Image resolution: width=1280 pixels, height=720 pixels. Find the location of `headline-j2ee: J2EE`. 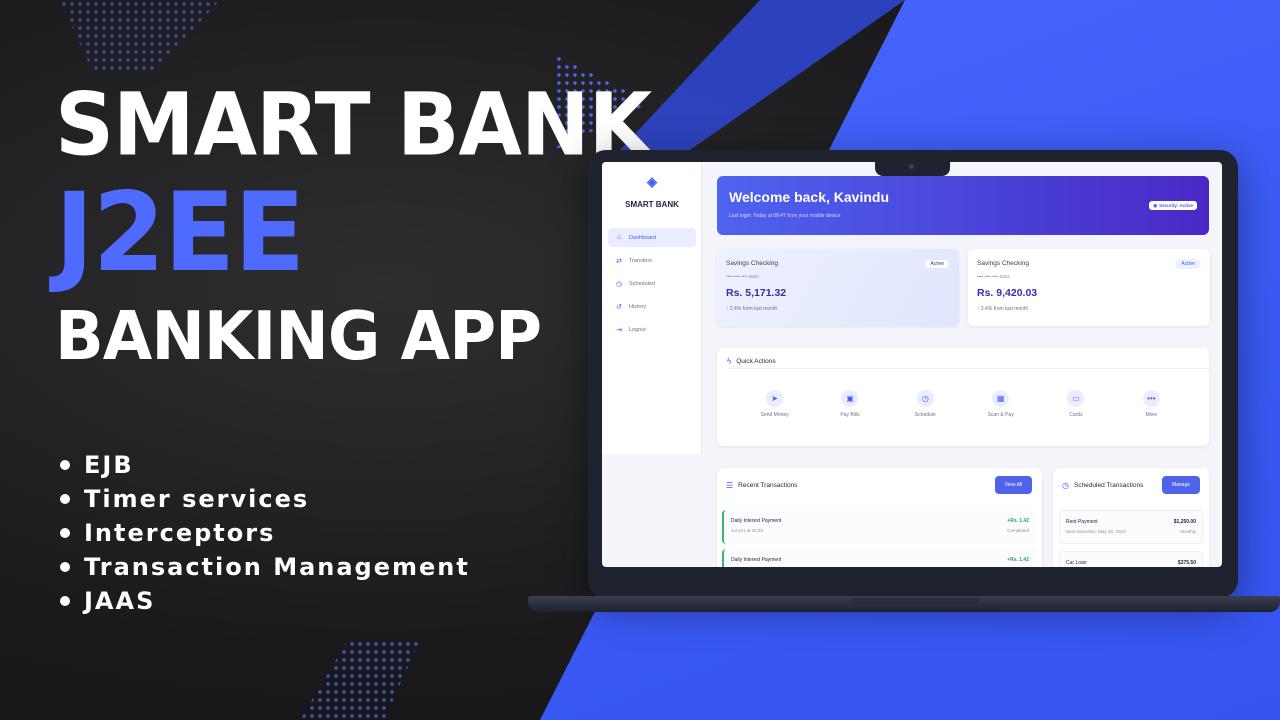

headline-j2ee: J2EE is located at coordinates (180, 232).